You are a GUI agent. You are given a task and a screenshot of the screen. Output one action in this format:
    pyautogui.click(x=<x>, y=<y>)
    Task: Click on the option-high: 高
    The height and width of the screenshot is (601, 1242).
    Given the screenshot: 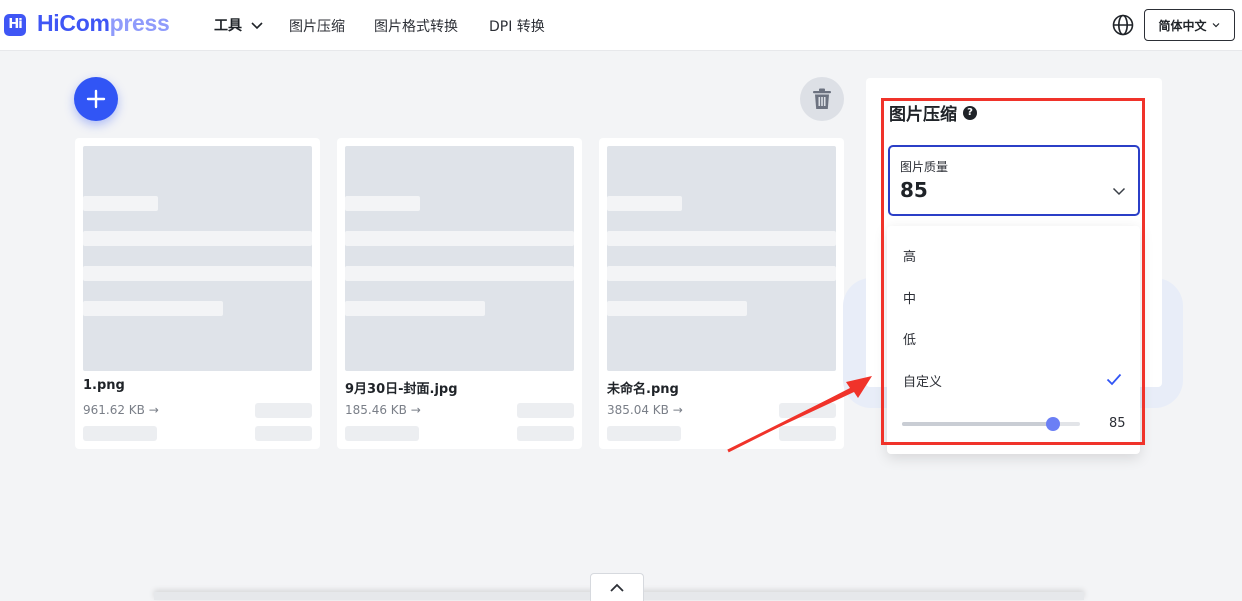 What is the action you would take?
    pyautogui.click(x=909, y=255)
    